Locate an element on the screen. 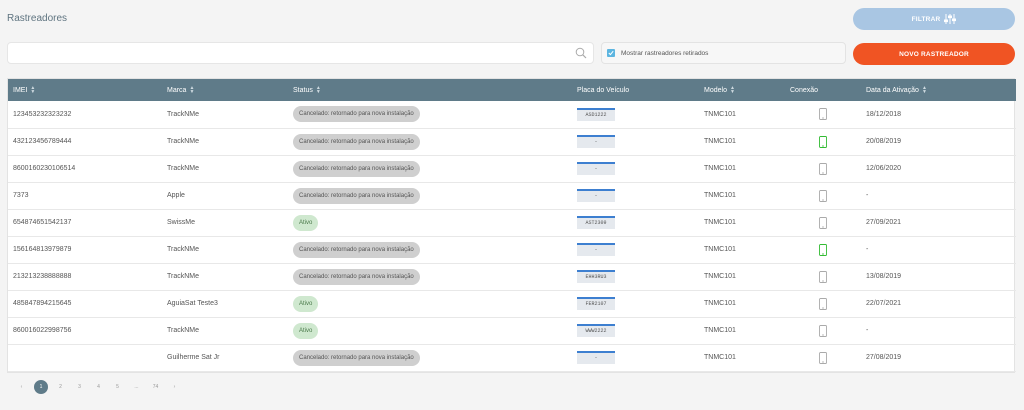 The image size is (1024, 410). pagination-page: 2 is located at coordinates (60, 387).